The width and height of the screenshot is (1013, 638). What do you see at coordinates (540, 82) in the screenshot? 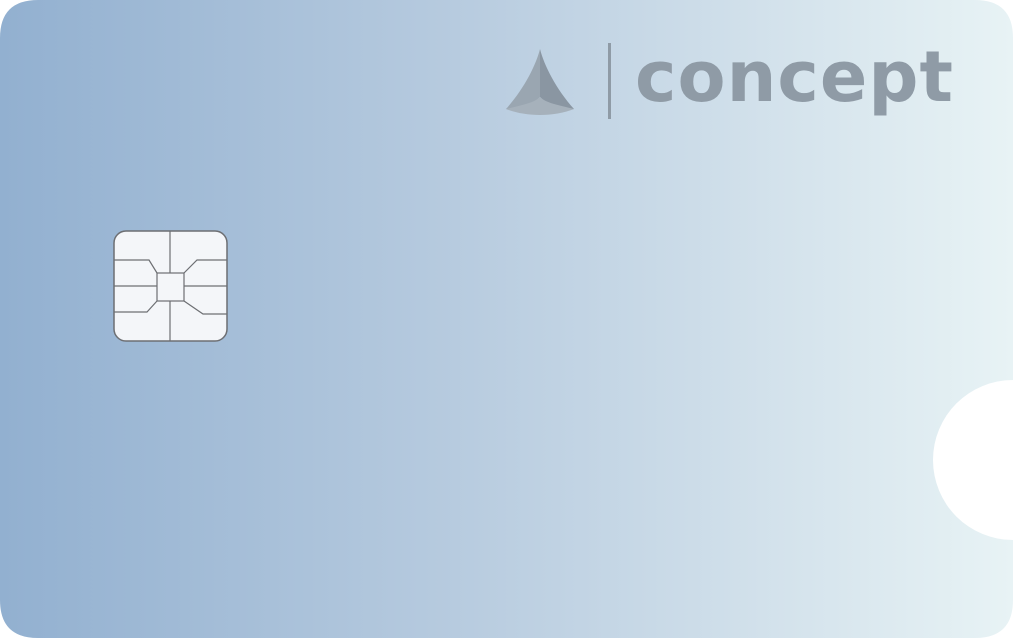
I see `tri-blade-logo-icon` at bounding box center [540, 82].